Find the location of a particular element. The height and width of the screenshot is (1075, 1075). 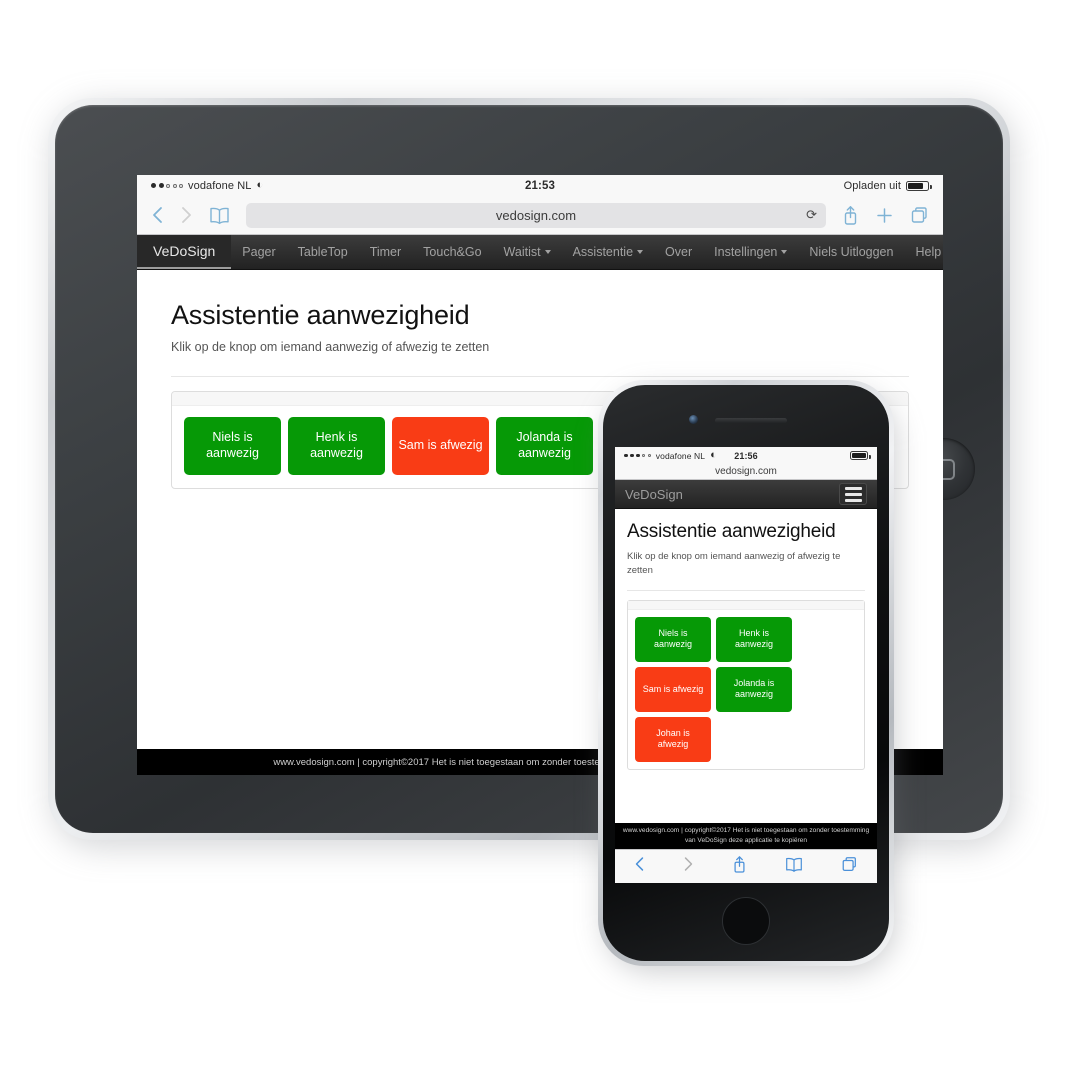

navbar-item-help: Help is located at coordinates (923, 252).